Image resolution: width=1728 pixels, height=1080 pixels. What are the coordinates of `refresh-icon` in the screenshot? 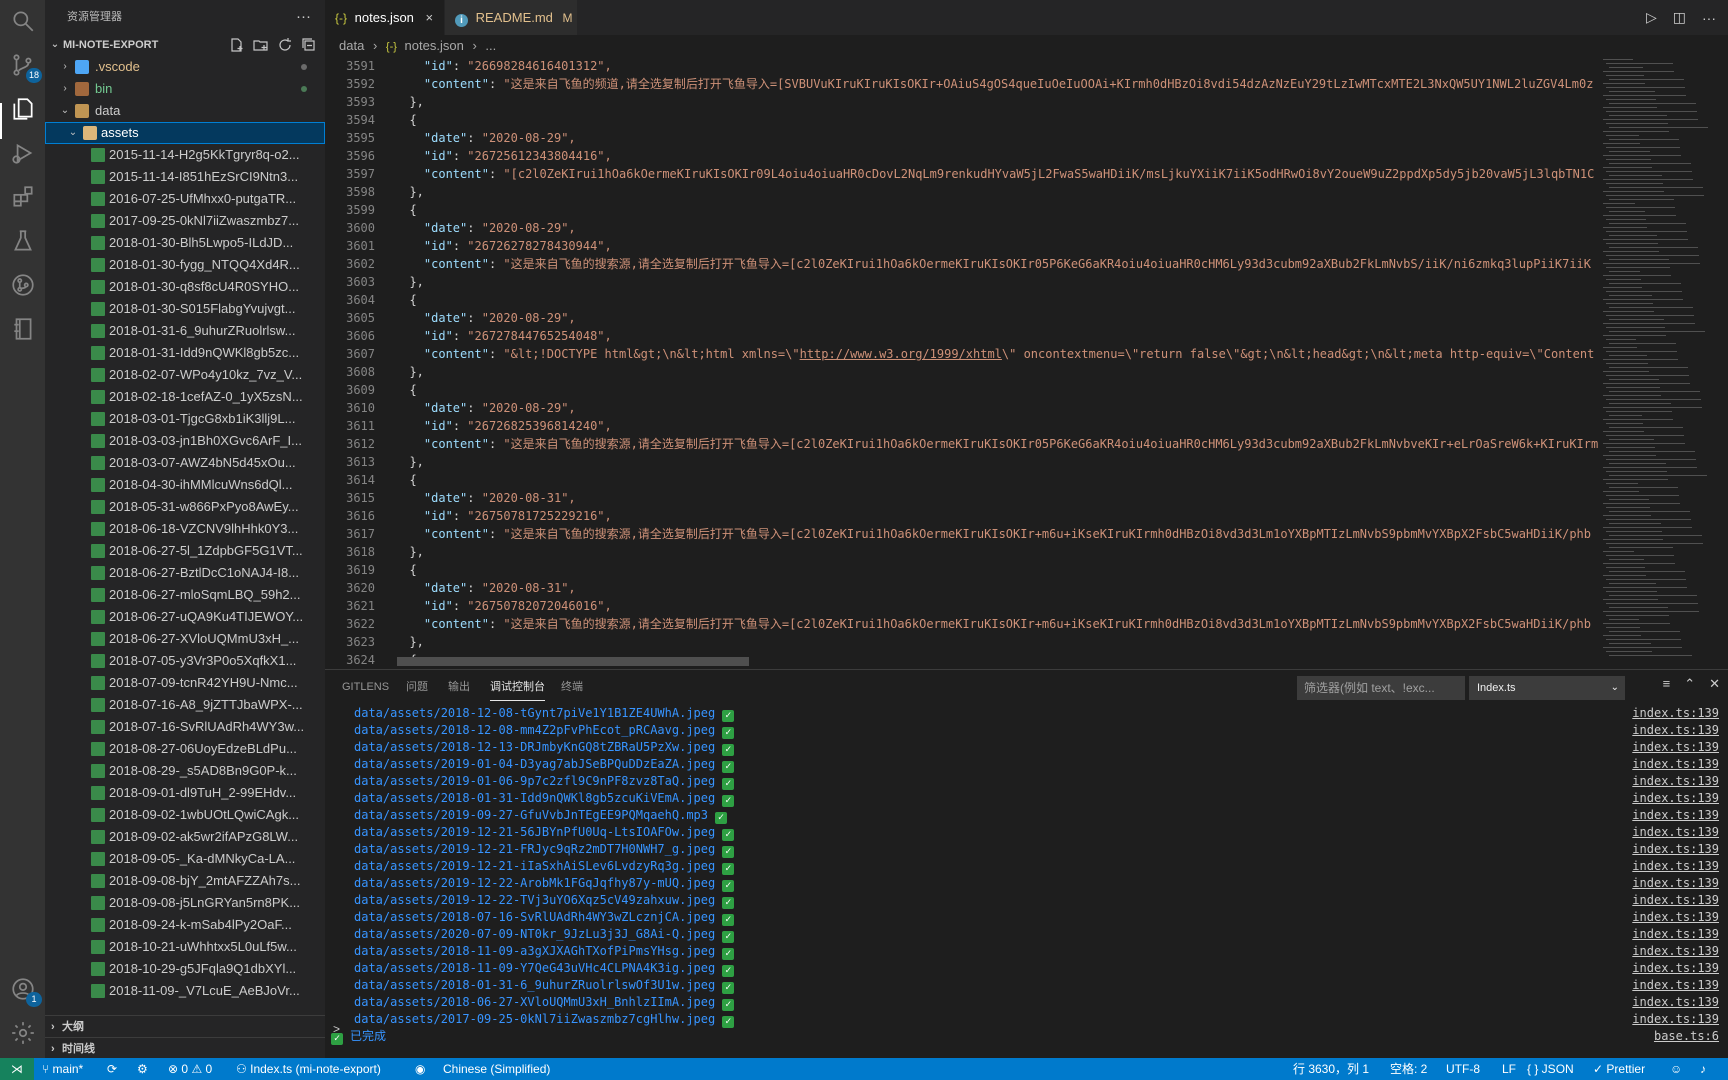 It's located at (285, 45).